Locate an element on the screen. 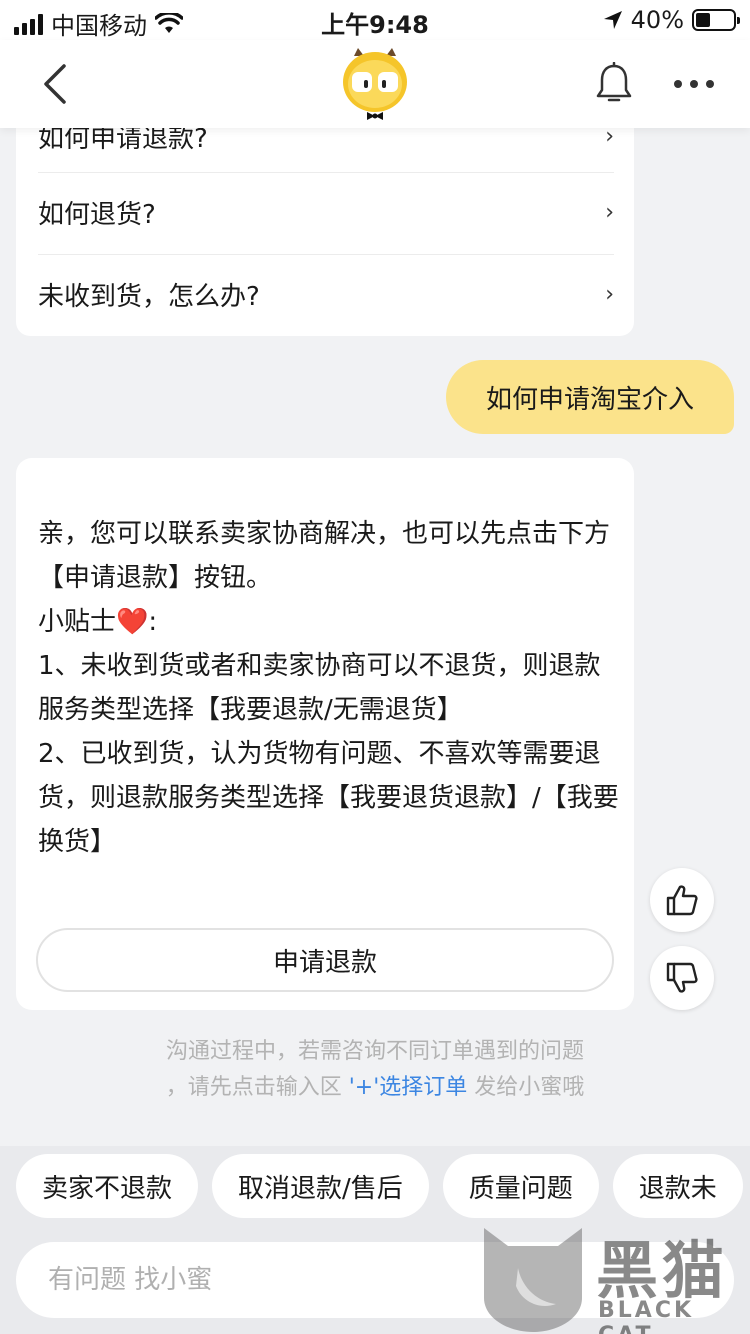 This screenshot has width=750, height=1334. status-bar: 中国移动 上午9:48 40% is located at coordinates (375, 20).